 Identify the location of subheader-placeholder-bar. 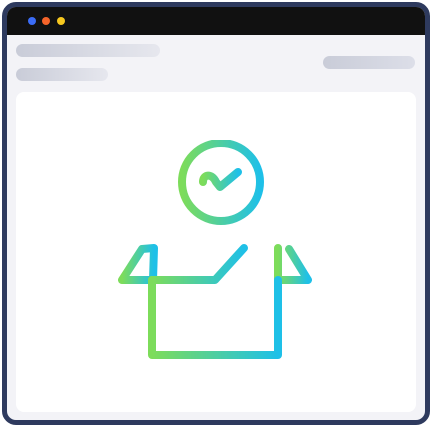
(62, 74).